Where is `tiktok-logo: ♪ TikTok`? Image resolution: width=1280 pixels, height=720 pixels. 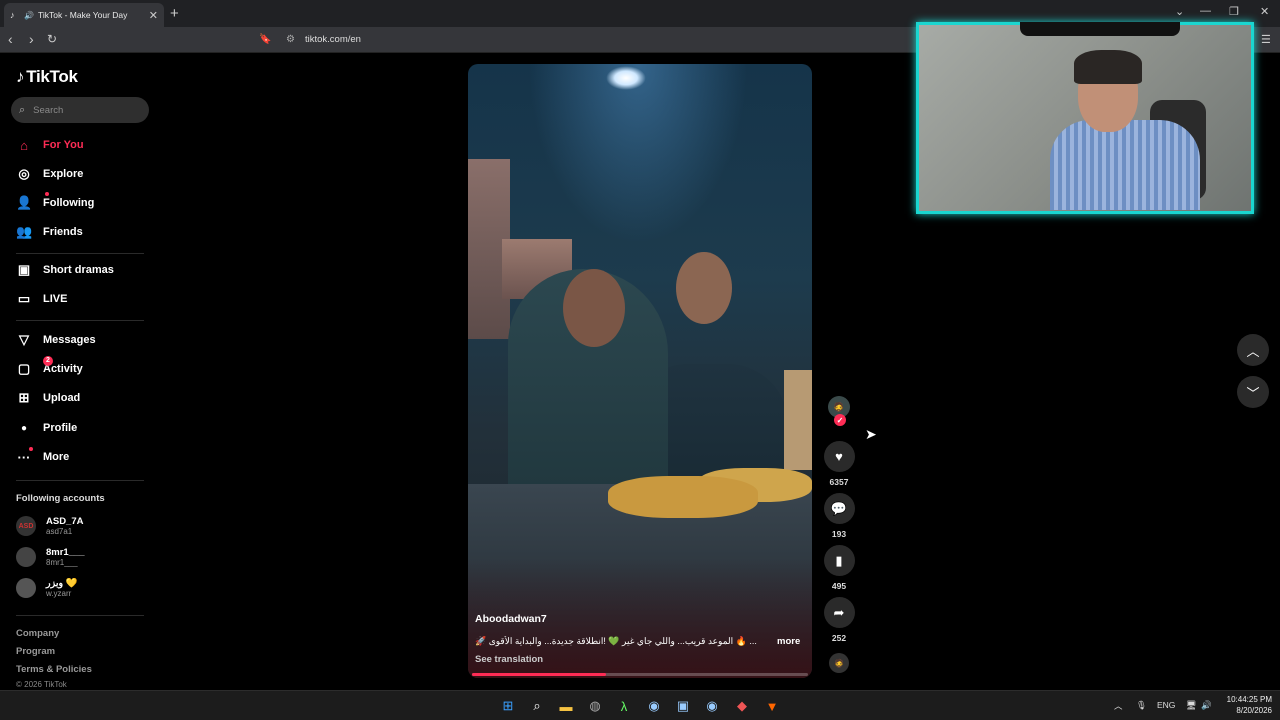 tiktok-logo: ♪ TikTok is located at coordinates (47, 77).